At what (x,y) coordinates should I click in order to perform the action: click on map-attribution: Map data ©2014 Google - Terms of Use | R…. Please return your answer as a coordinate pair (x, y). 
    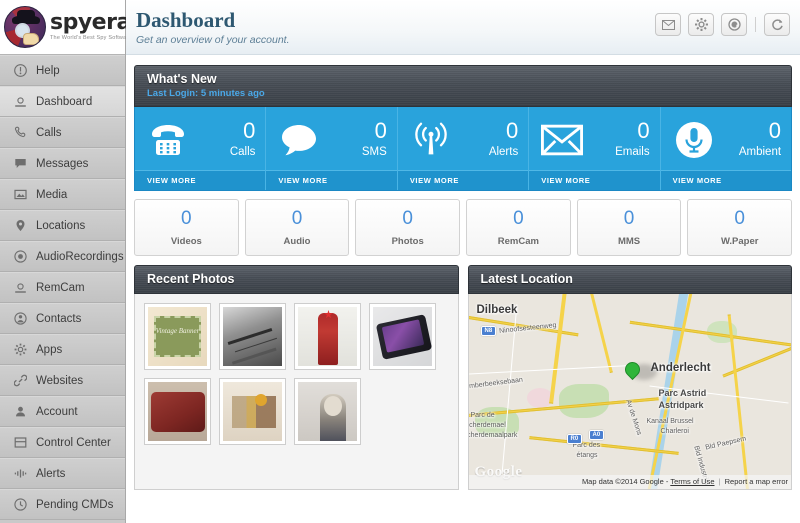
    Looking at the image, I should click on (629, 481).